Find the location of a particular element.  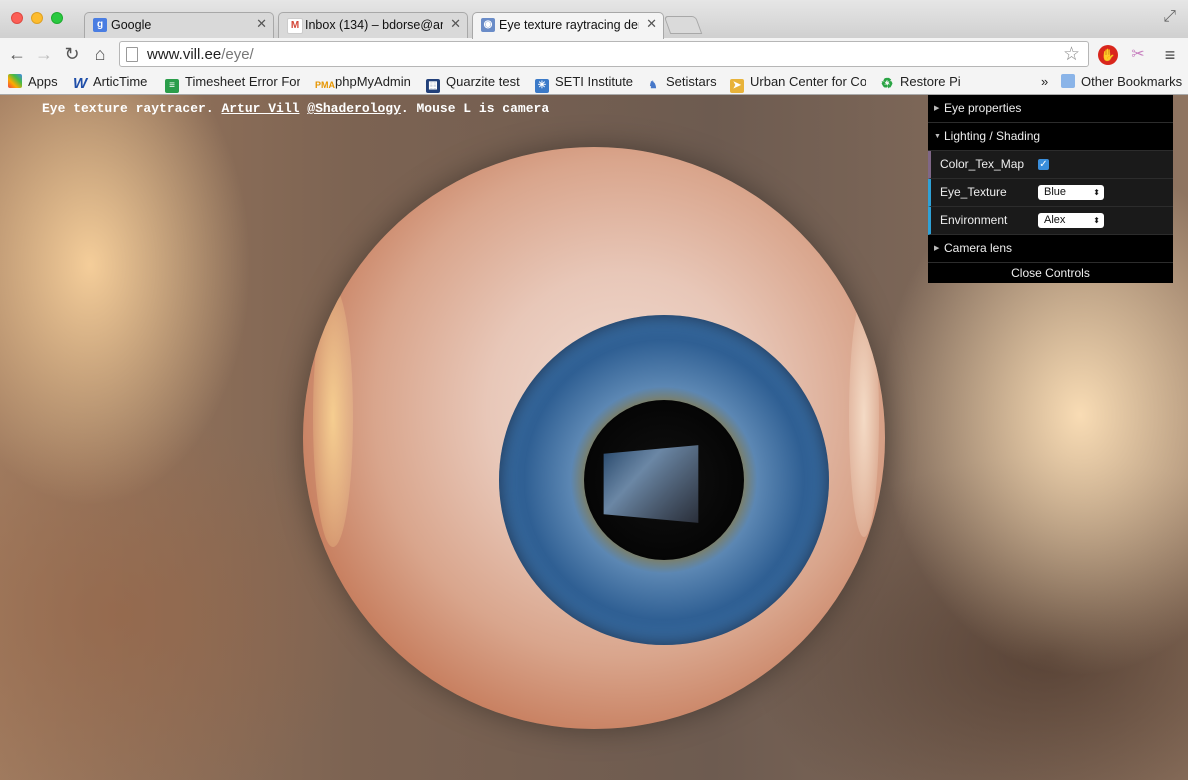

apps-grid-icon is located at coordinates (15, 81).